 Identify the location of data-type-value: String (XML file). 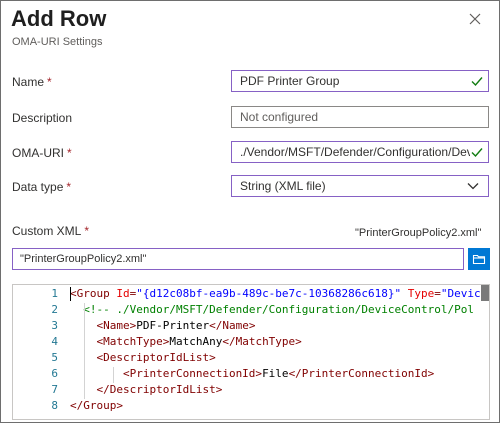
(283, 186).